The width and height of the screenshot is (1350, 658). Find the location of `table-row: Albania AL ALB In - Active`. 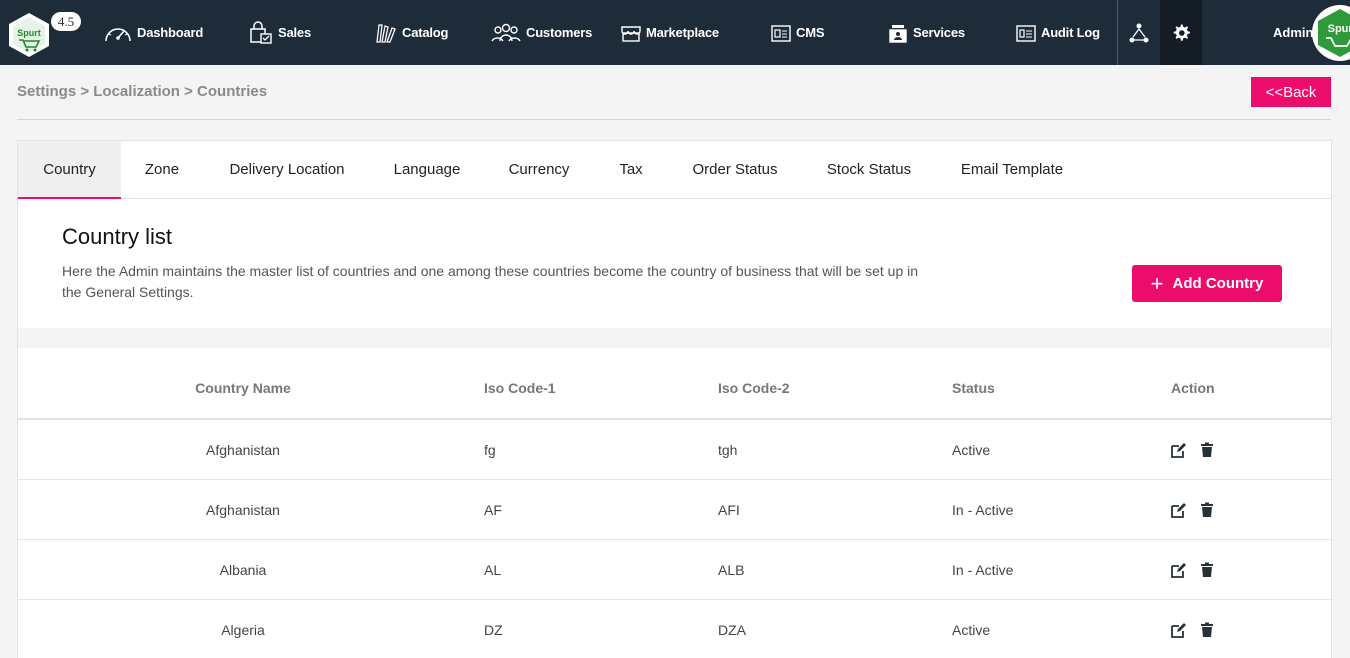

table-row: Albania AL ALB In - Active is located at coordinates (674, 570).